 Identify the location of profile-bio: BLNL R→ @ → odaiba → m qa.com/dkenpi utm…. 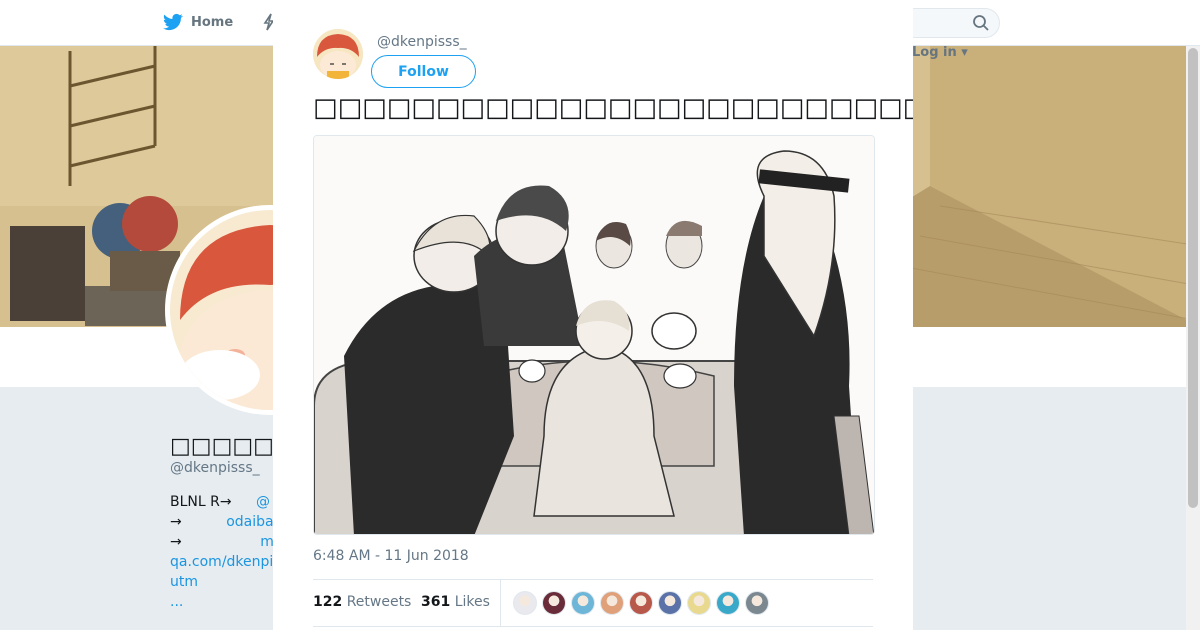
(225, 552).